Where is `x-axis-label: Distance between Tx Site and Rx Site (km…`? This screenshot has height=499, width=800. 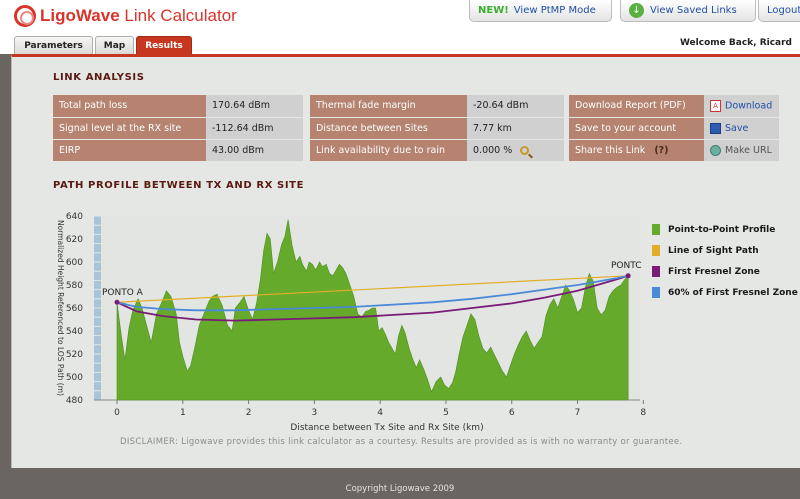 x-axis-label: Distance between Tx Site and Rx Site (km… is located at coordinates (386, 428).